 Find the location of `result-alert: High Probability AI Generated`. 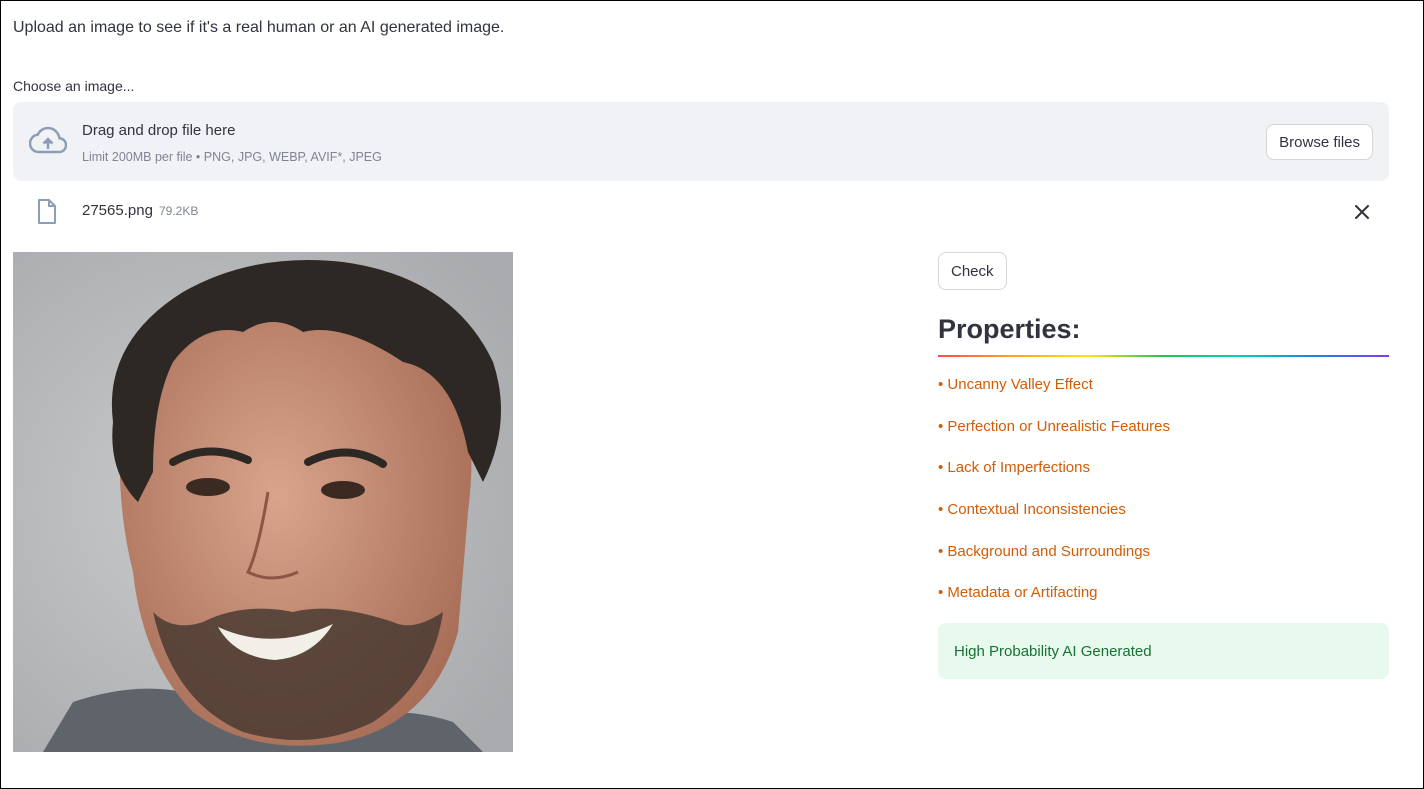

result-alert: High Probability AI Generated is located at coordinates (1163, 651).